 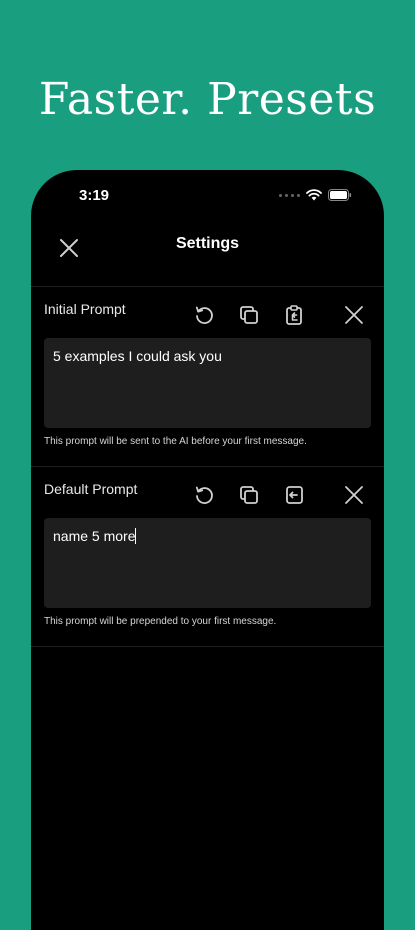 I want to click on promo-headline: Faster. Presets, so click(x=207, y=99).